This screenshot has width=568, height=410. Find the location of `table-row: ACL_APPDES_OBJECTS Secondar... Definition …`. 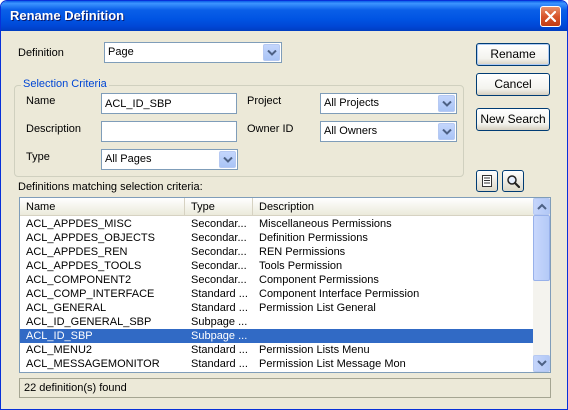

table-row: ACL_APPDES_OBJECTS Secondar... Definition … is located at coordinates (277, 238).